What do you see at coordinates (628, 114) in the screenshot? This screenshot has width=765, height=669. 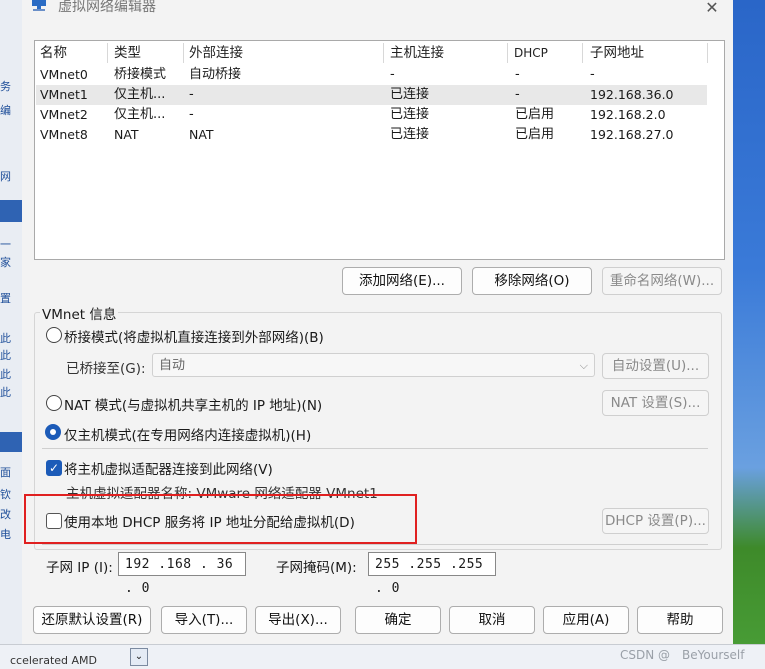 I see `cell-subnet: 192.168.2.0` at bounding box center [628, 114].